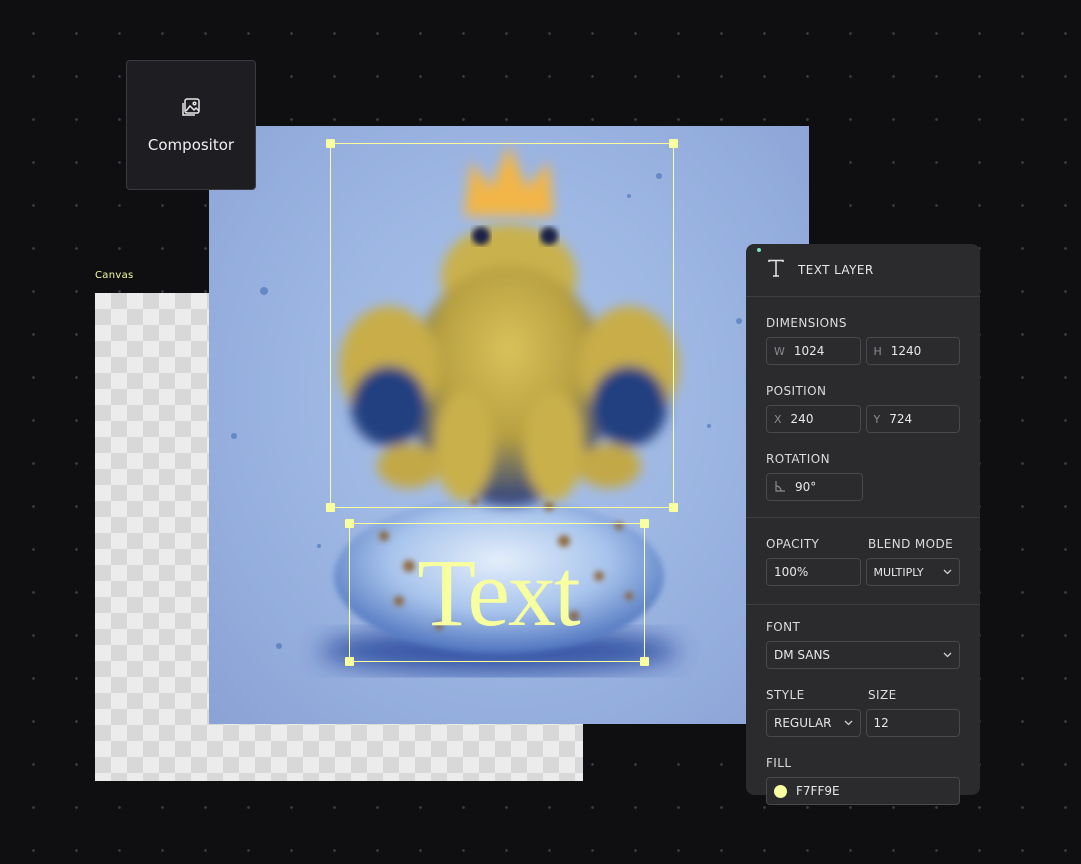  What do you see at coordinates (863, 561) in the screenshot?
I see `appearance-section: OPACITY BLEND MODE 100% MULTIPLY` at bounding box center [863, 561].